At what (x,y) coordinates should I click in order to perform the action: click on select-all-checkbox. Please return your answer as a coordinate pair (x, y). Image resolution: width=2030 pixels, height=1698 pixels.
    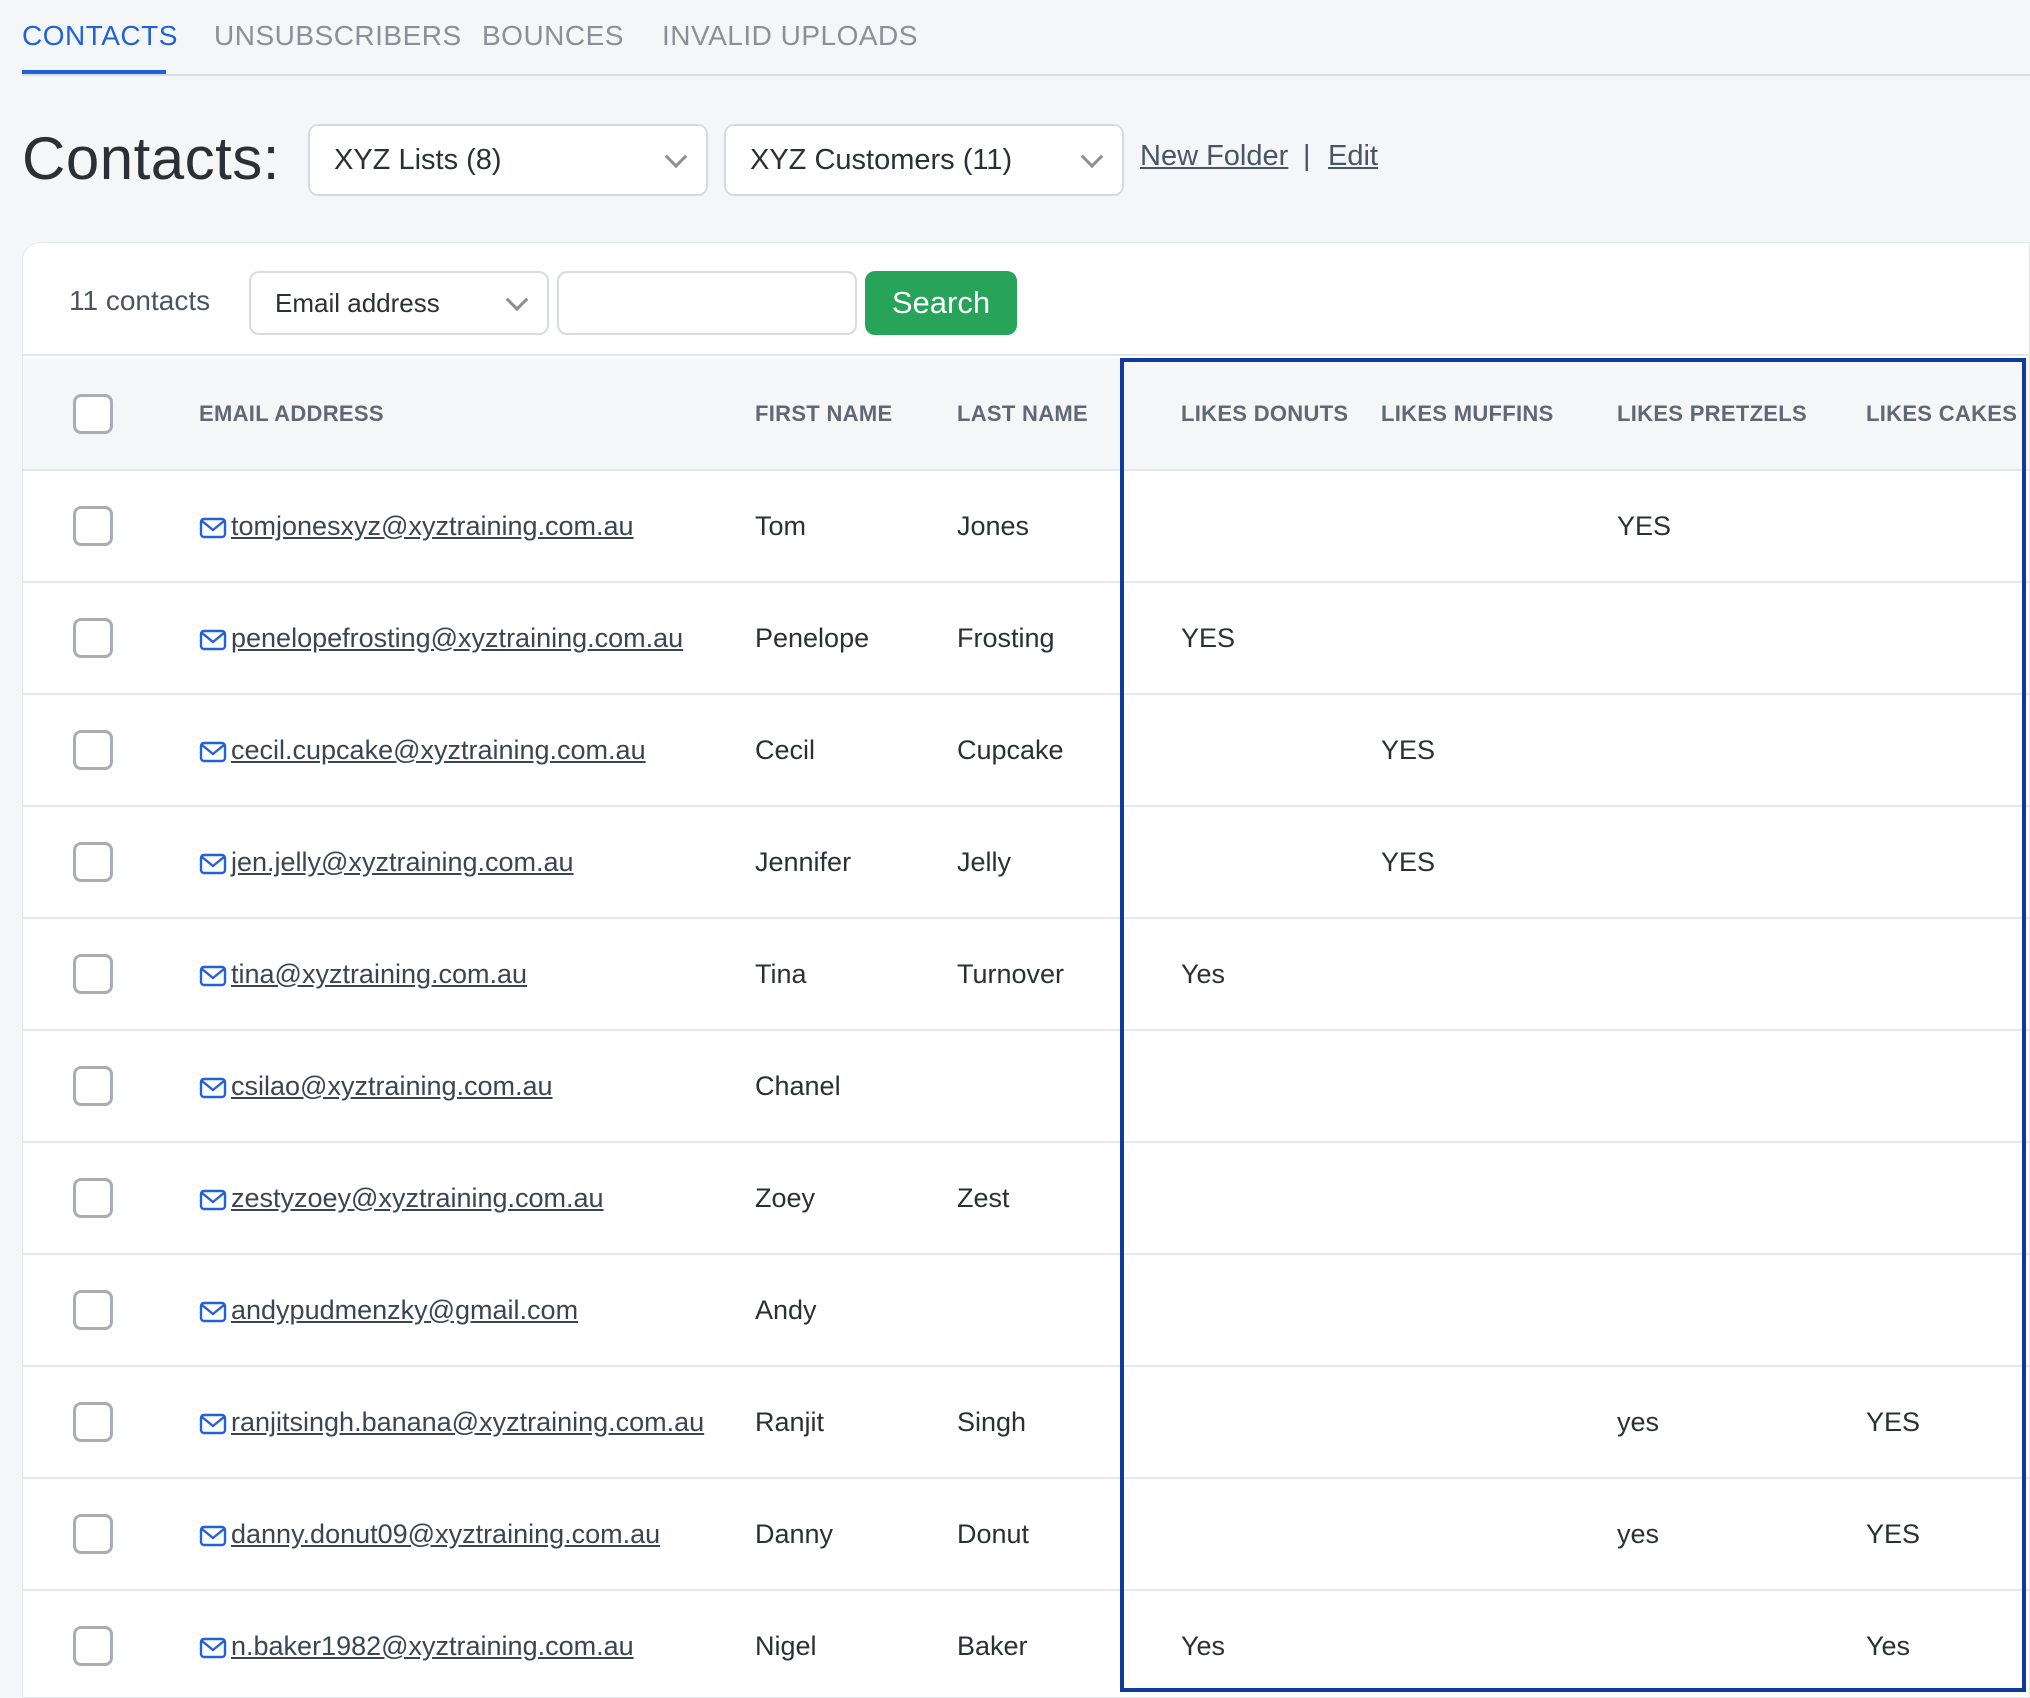
    Looking at the image, I should click on (93, 413).